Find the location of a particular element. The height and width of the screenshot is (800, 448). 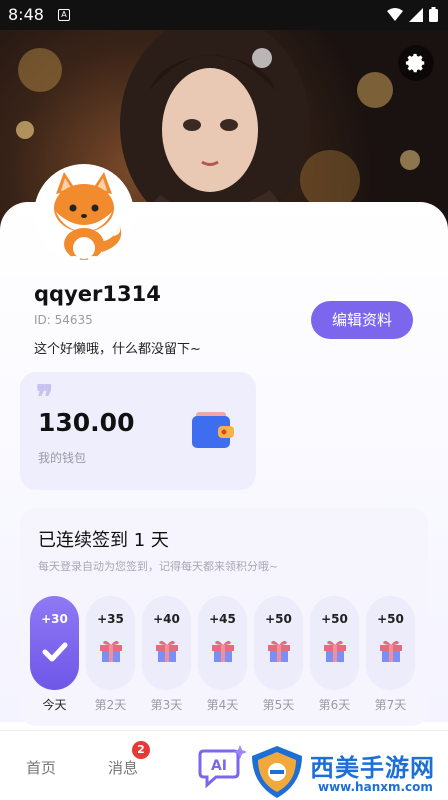

checkin-day-4: +45 第4天 is located at coordinates (222, 654).